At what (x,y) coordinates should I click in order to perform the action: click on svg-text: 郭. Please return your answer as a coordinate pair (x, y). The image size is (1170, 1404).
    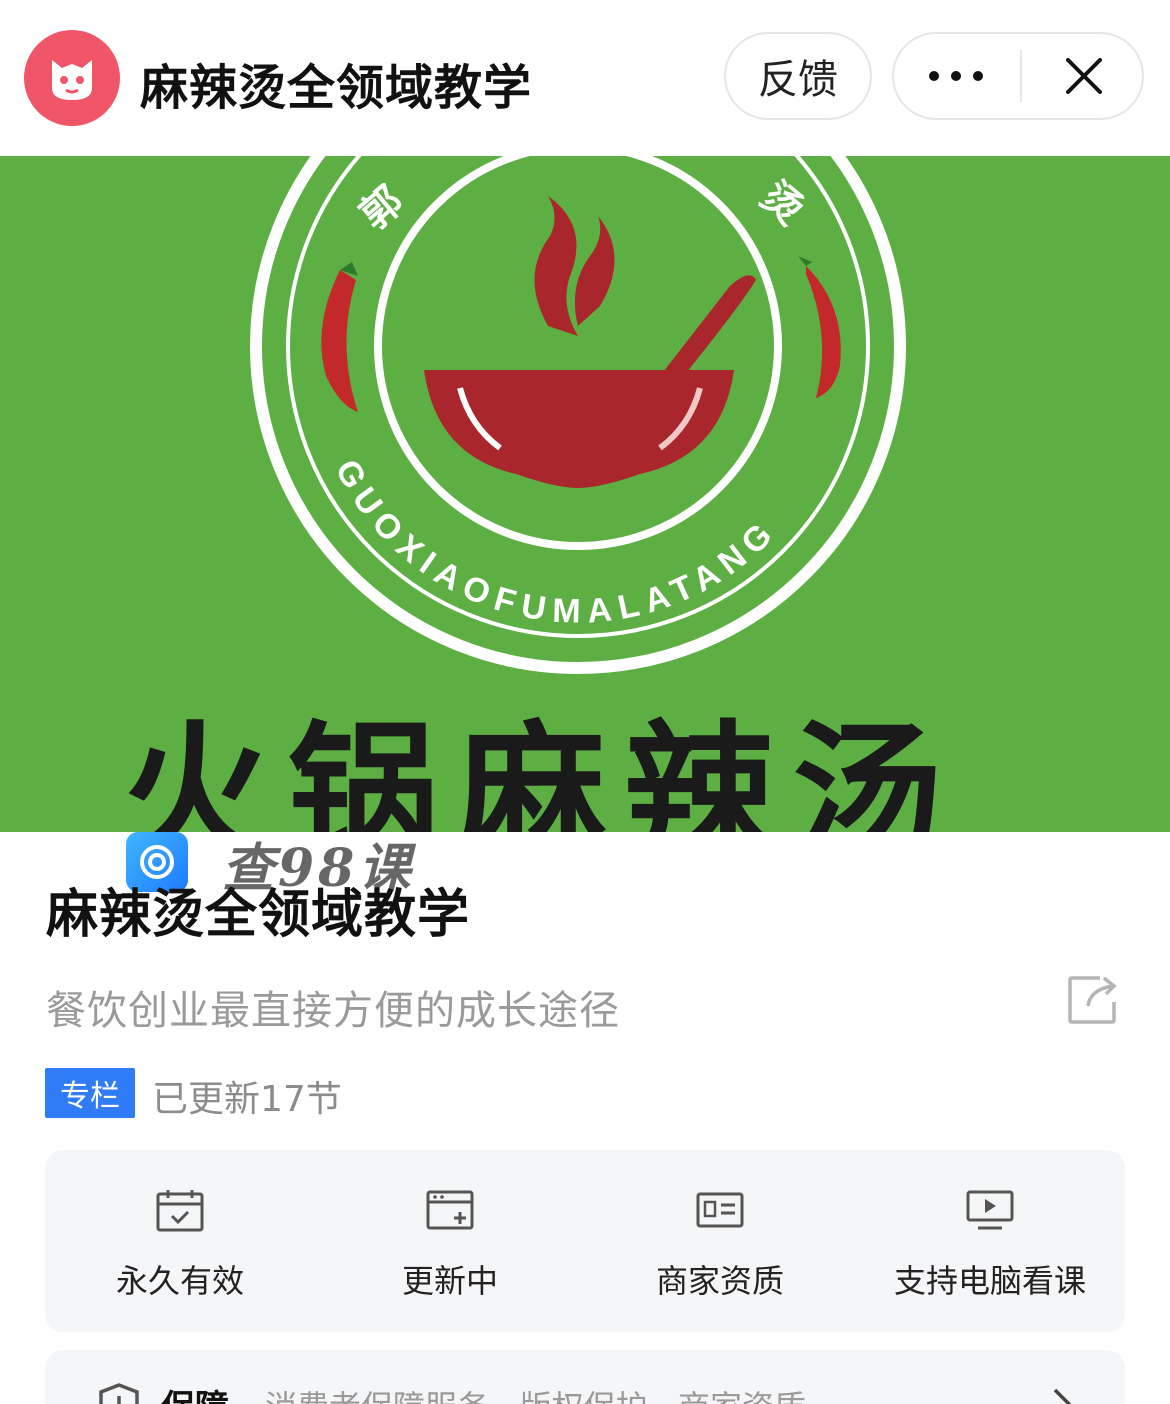
    Looking at the image, I should click on (382, 208).